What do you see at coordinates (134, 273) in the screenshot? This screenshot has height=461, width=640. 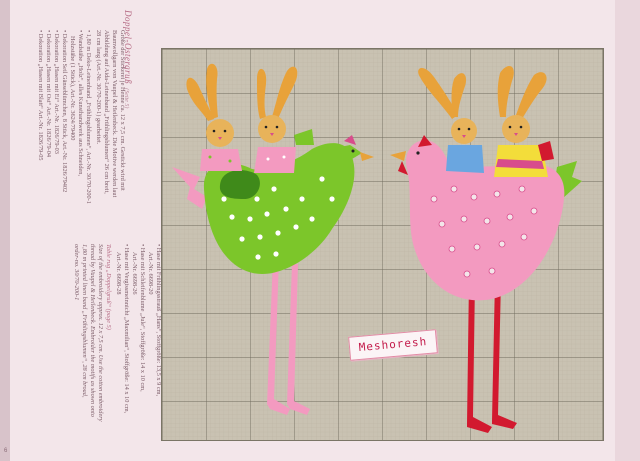 I see `right-item: Art.-Nr. 6698-26` at bounding box center [134, 273].